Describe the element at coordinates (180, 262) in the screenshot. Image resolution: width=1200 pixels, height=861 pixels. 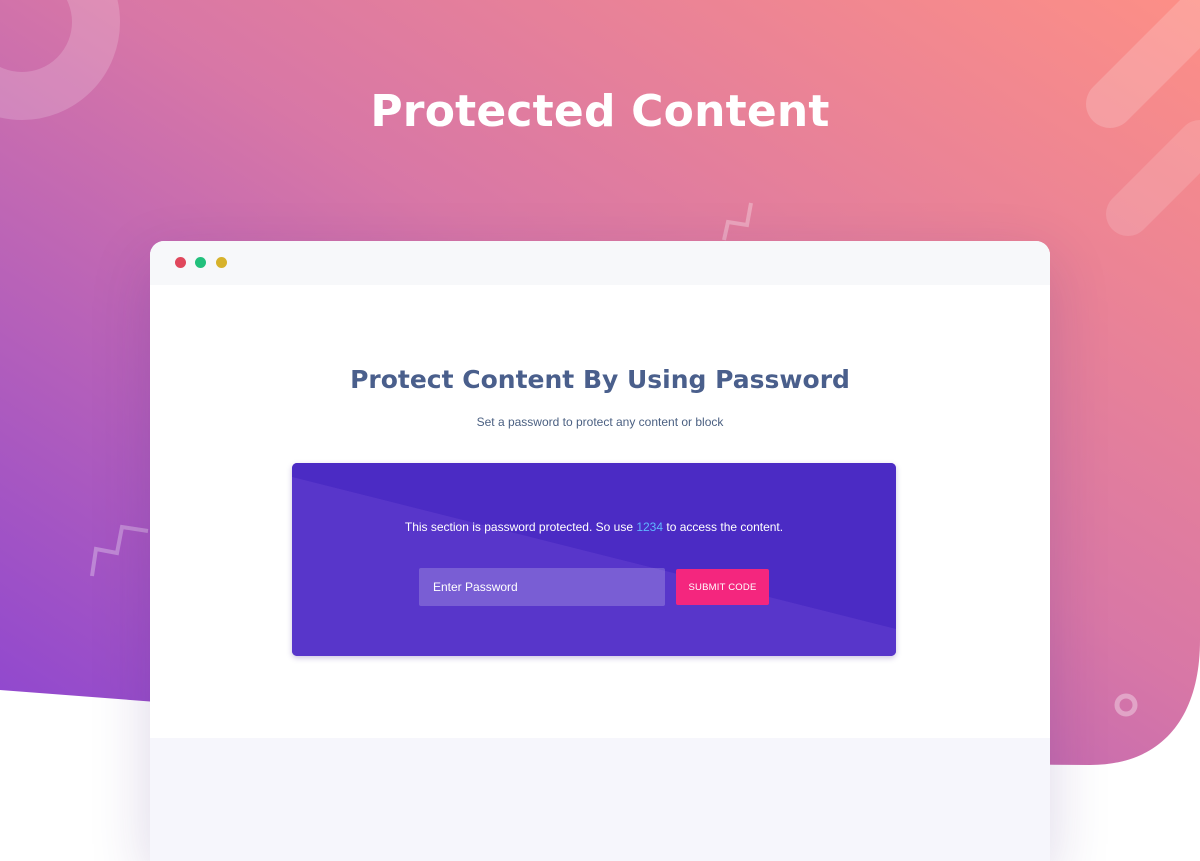
I see `close-dot-icon` at that location.